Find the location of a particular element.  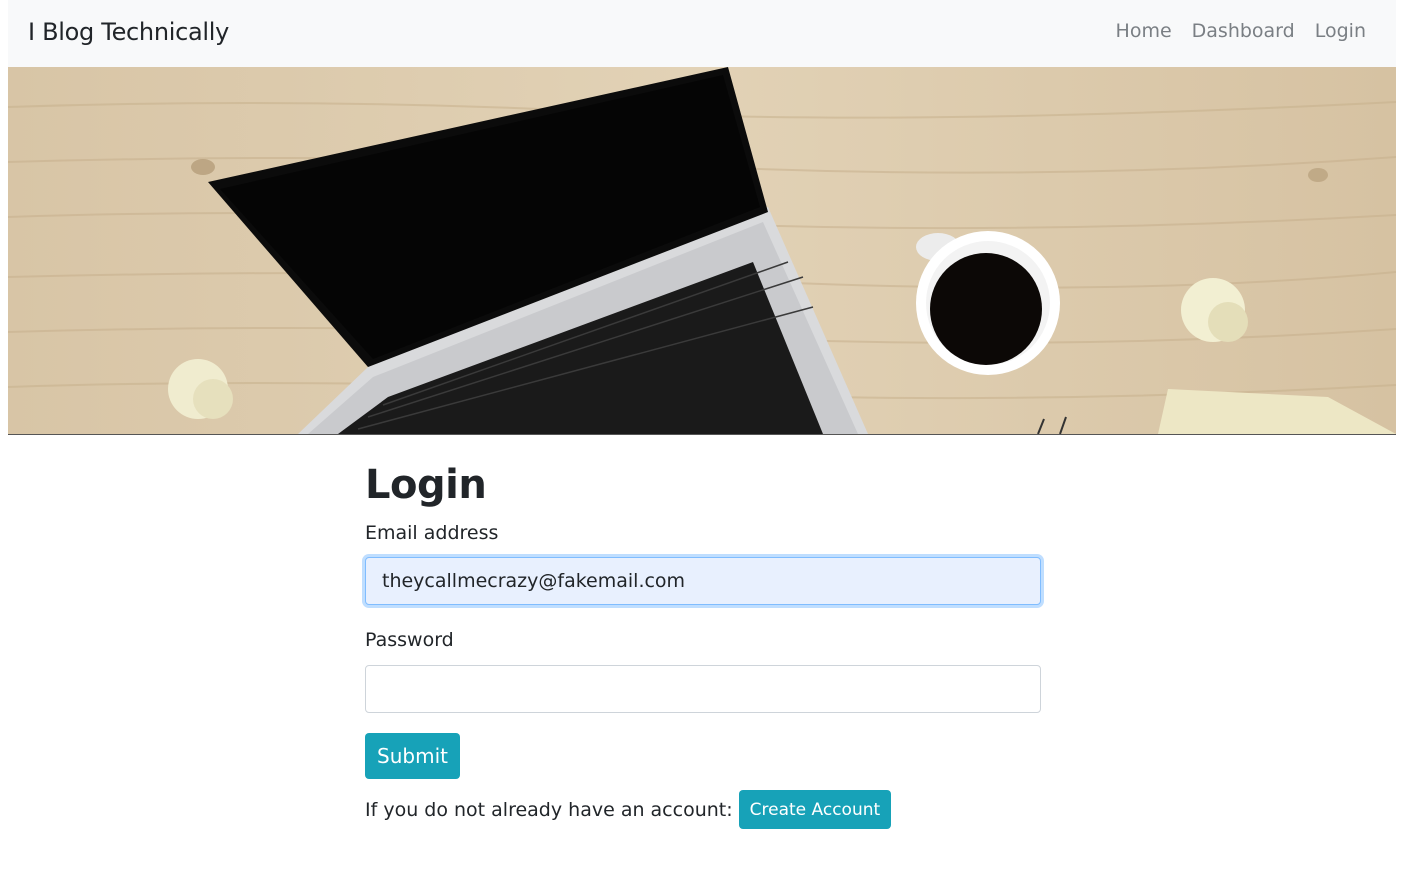

submit-button: Submit is located at coordinates (412, 756).